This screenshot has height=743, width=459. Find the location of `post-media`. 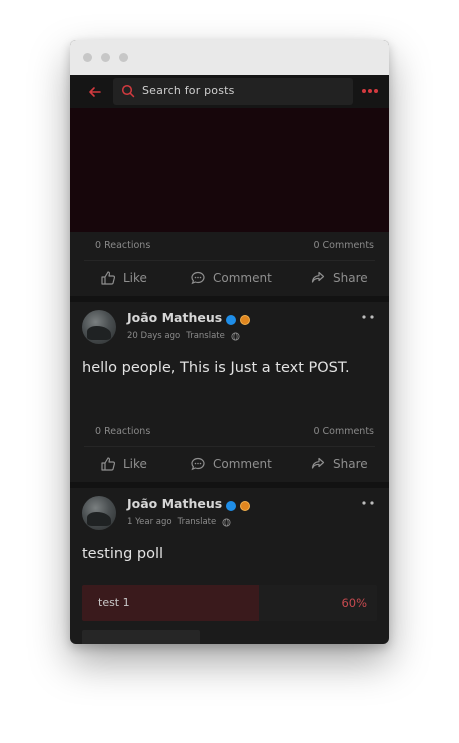

post-media is located at coordinates (229, 170).